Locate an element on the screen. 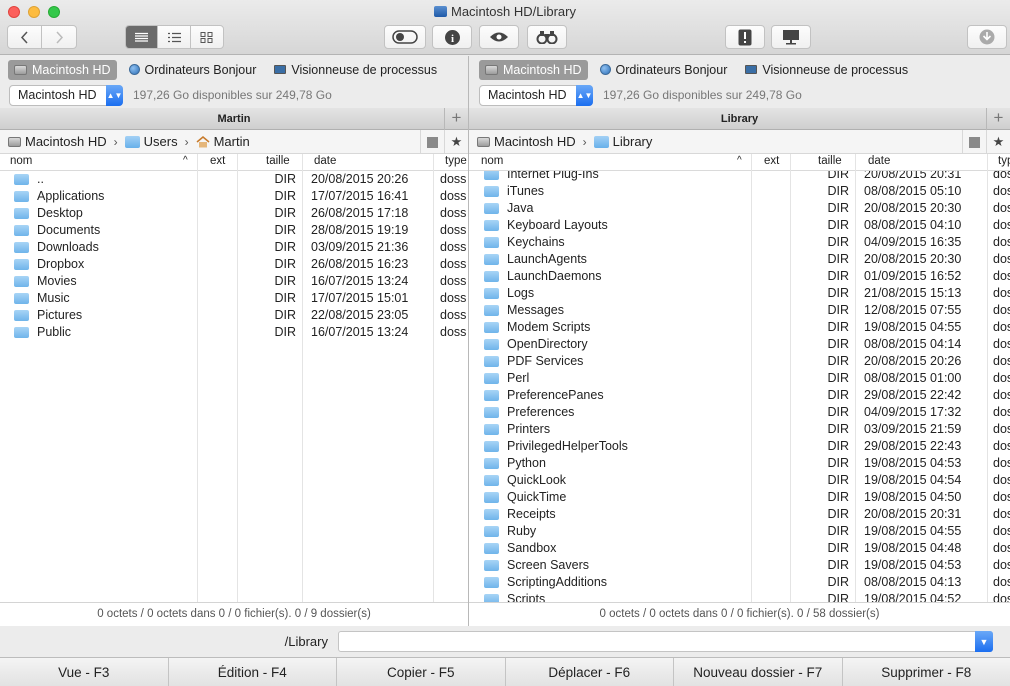  table-row: Screen Savers DIR 19/08/2015 04:53 dos is located at coordinates (739, 565).